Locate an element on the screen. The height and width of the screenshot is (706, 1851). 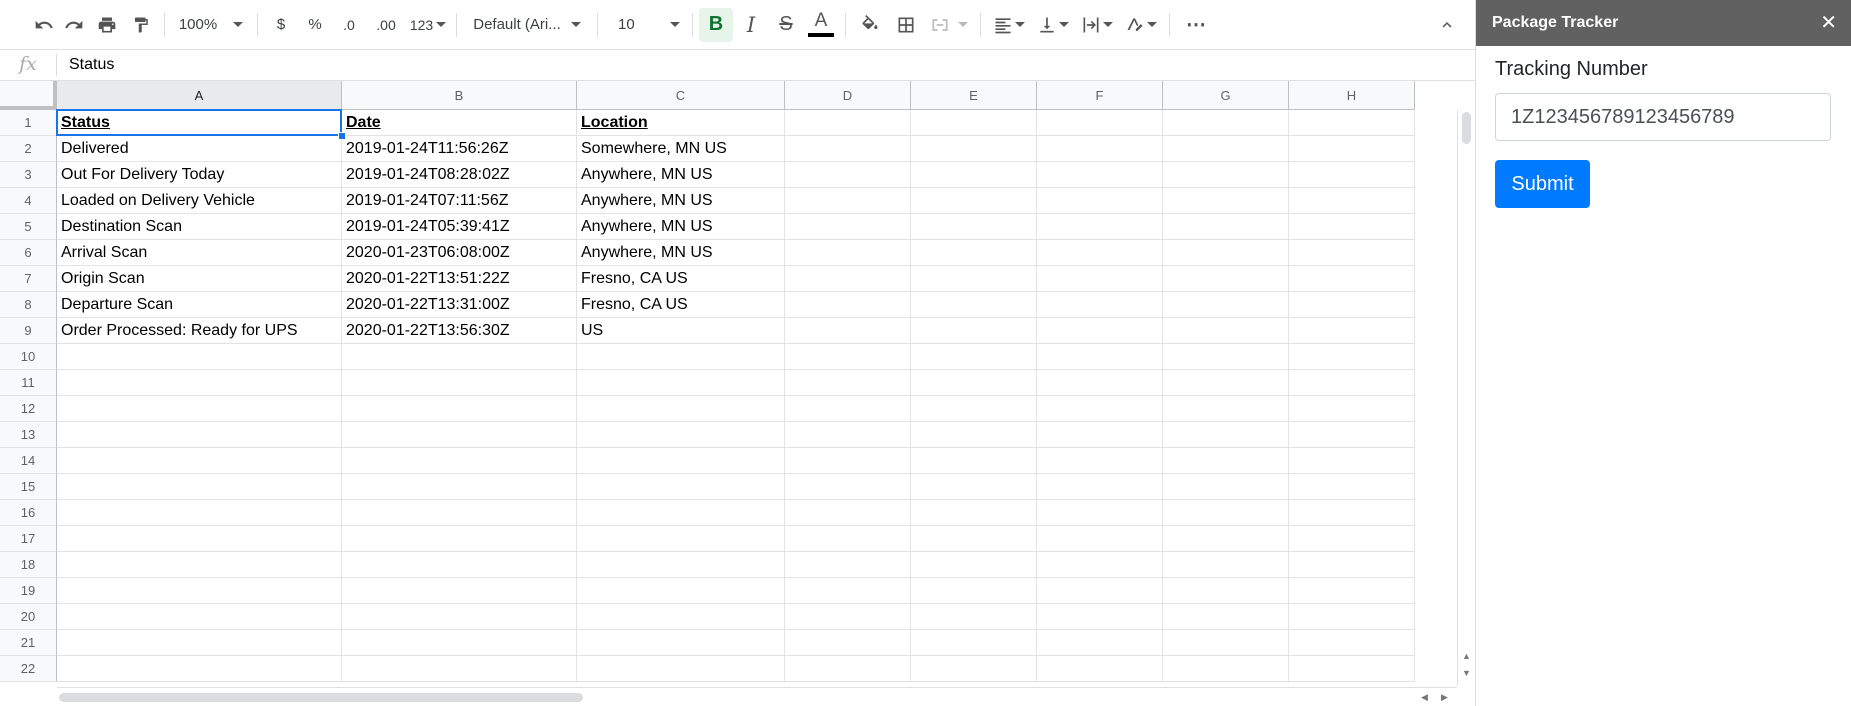
row-header-15: 15 is located at coordinates (28, 487).